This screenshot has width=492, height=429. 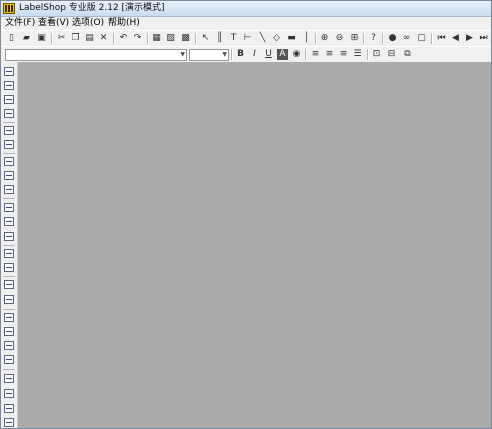 What do you see at coordinates (103, 38) in the screenshot?
I see `delete-icon: ✕` at bounding box center [103, 38].